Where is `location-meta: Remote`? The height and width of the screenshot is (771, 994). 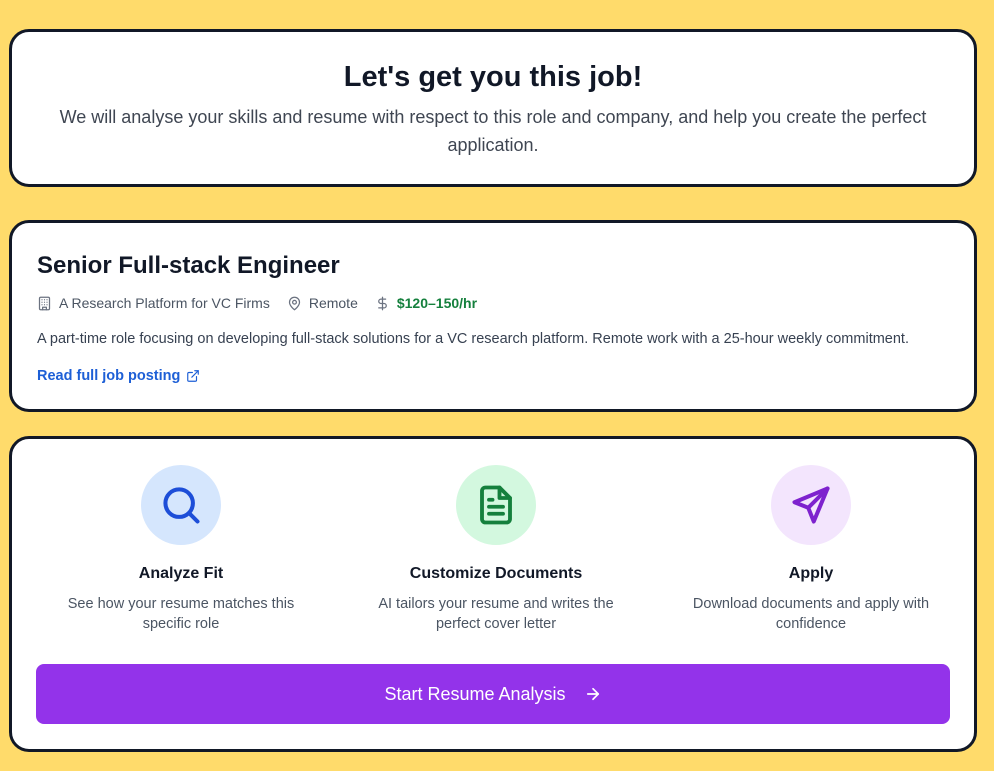 location-meta: Remote is located at coordinates (322, 303).